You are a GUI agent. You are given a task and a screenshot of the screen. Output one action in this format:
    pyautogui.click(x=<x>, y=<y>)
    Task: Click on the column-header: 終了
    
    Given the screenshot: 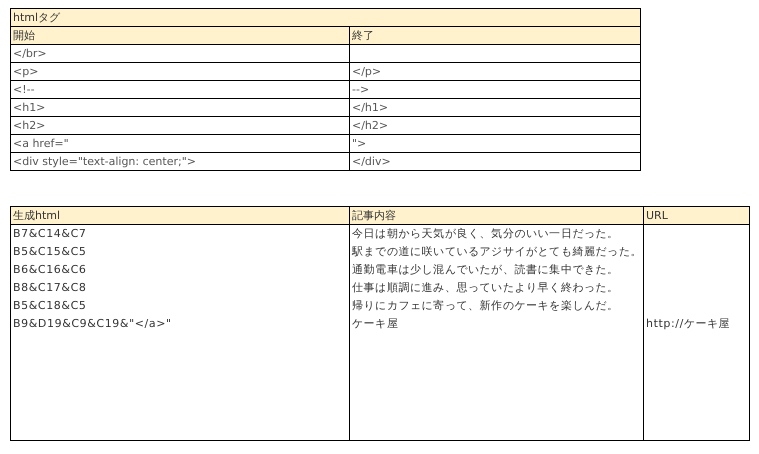 What is the action you would take?
    pyautogui.click(x=363, y=35)
    